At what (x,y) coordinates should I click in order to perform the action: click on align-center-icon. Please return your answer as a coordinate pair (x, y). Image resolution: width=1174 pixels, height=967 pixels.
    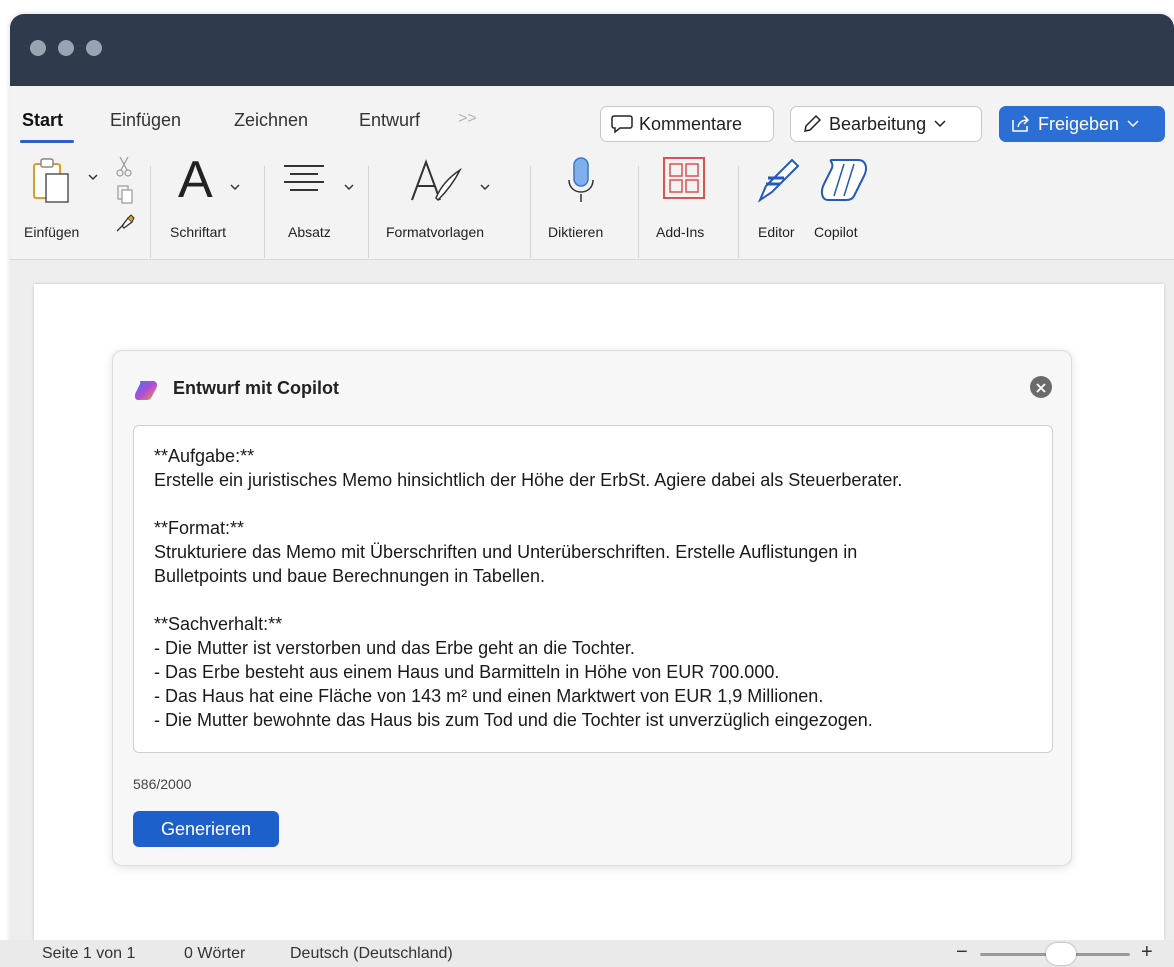
    Looking at the image, I should click on (304, 182).